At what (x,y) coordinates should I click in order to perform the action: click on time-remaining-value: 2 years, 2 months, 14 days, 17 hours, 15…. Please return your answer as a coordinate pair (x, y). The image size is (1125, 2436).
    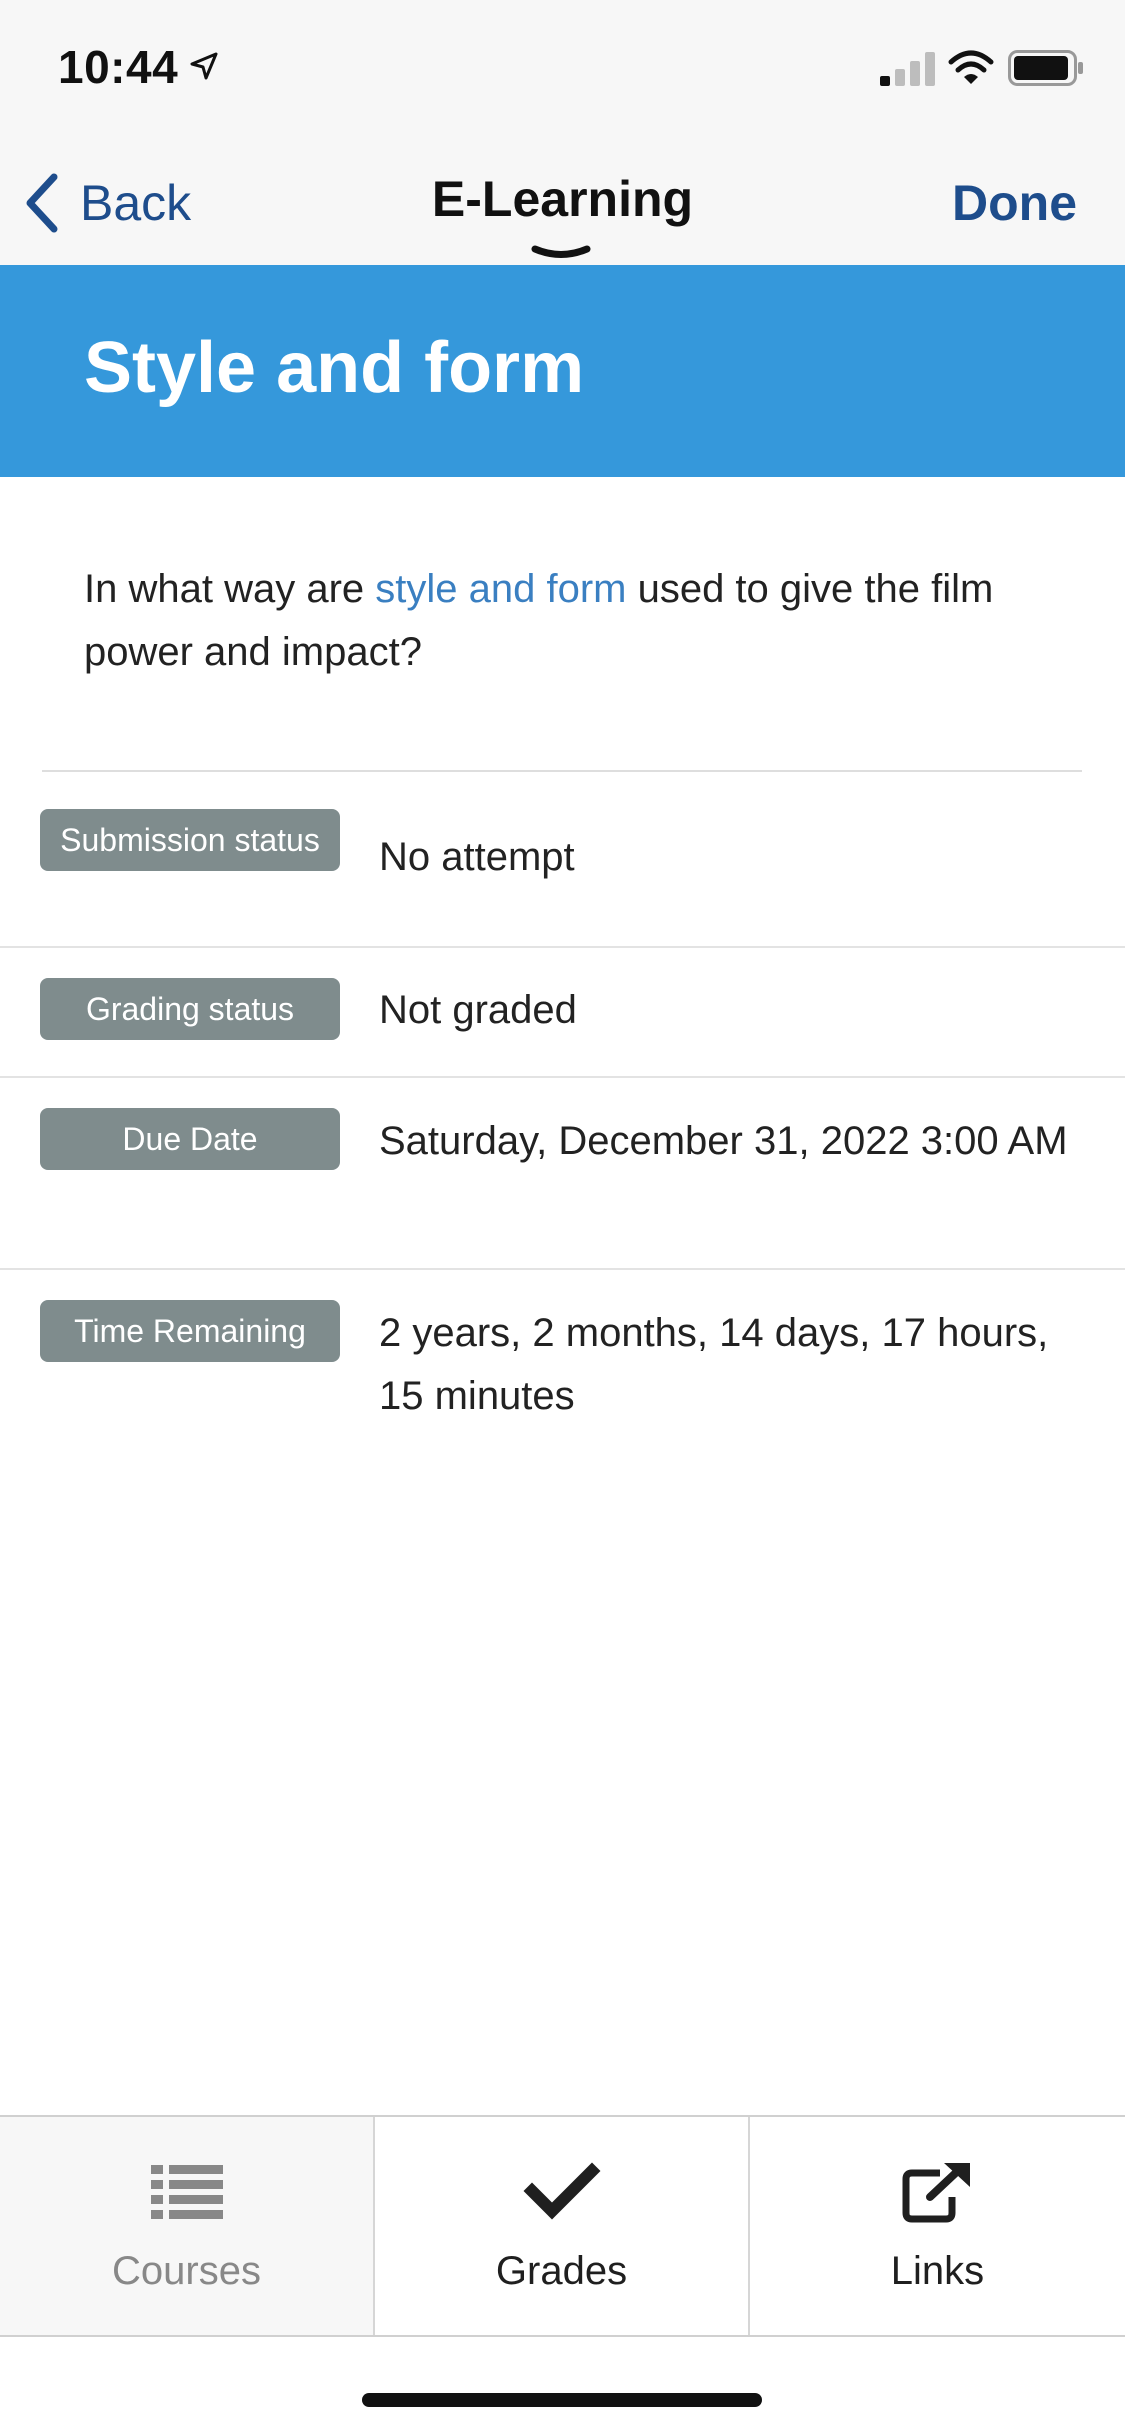
    Looking at the image, I should click on (714, 1364).